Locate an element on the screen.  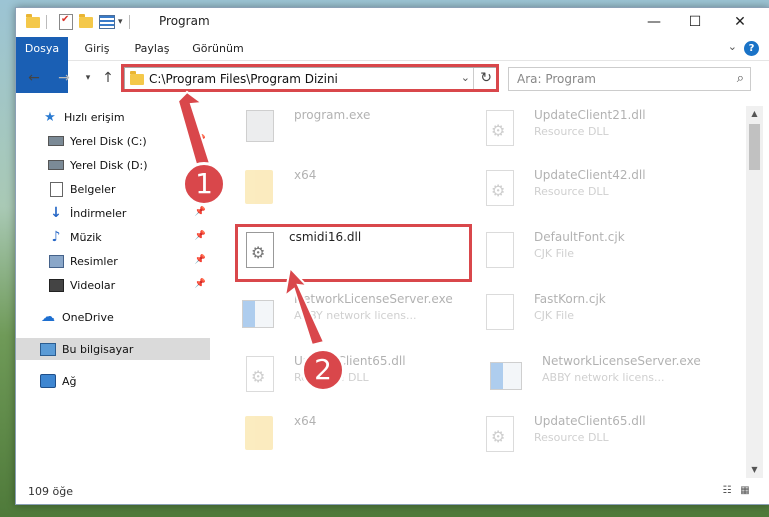
sidebar-item-this-pc: Bu bilgisayar is located at coordinates (113, 349).